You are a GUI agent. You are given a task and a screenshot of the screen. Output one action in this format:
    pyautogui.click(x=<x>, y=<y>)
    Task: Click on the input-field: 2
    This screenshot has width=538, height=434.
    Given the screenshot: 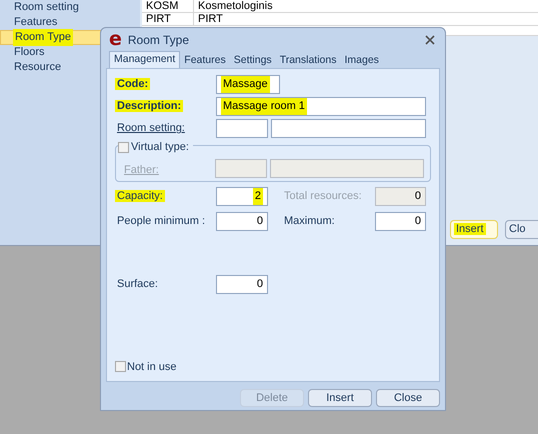 What is the action you would take?
    pyautogui.click(x=242, y=196)
    